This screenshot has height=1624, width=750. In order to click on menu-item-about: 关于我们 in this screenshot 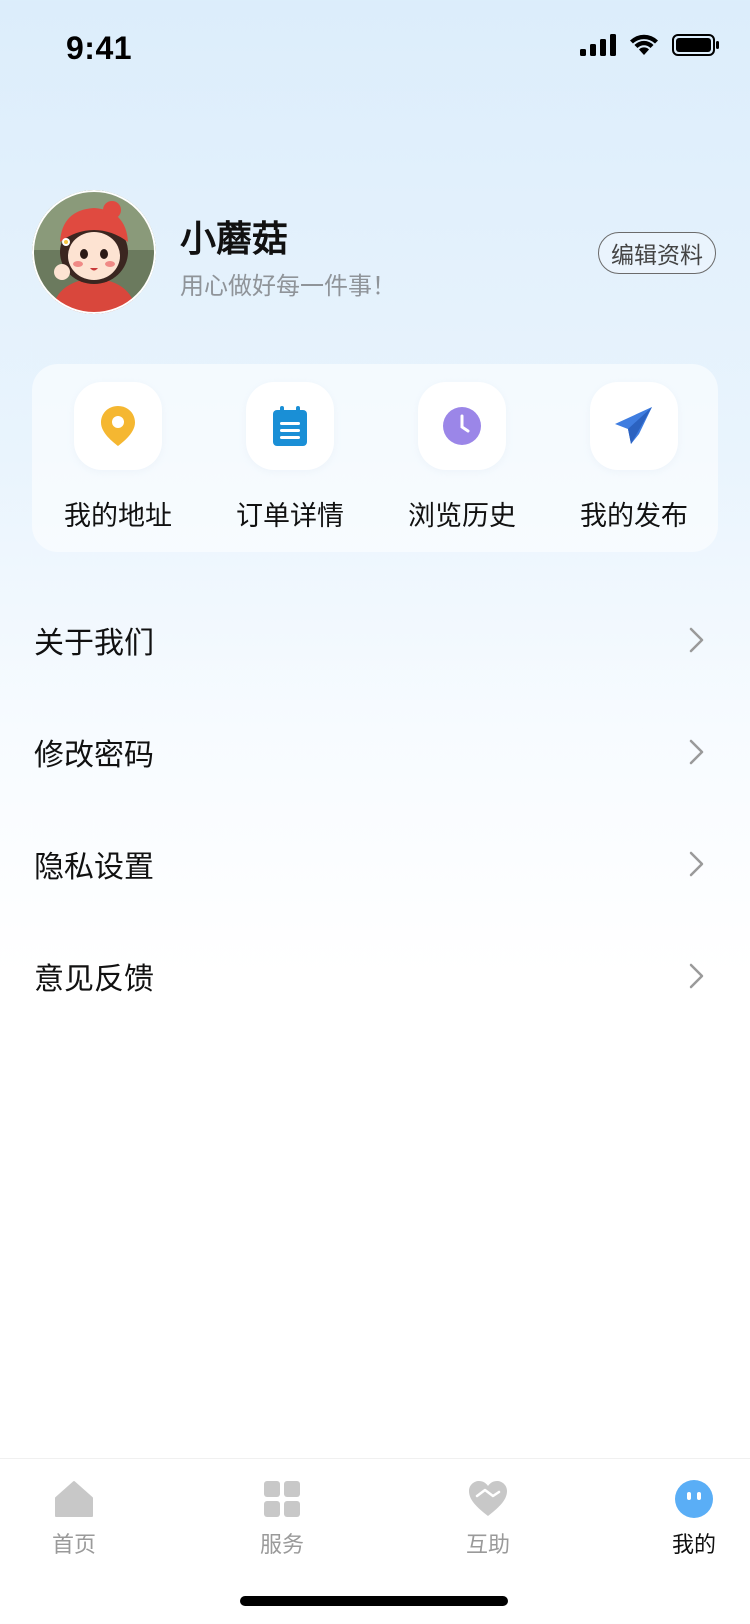, I will do `click(375, 640)`.